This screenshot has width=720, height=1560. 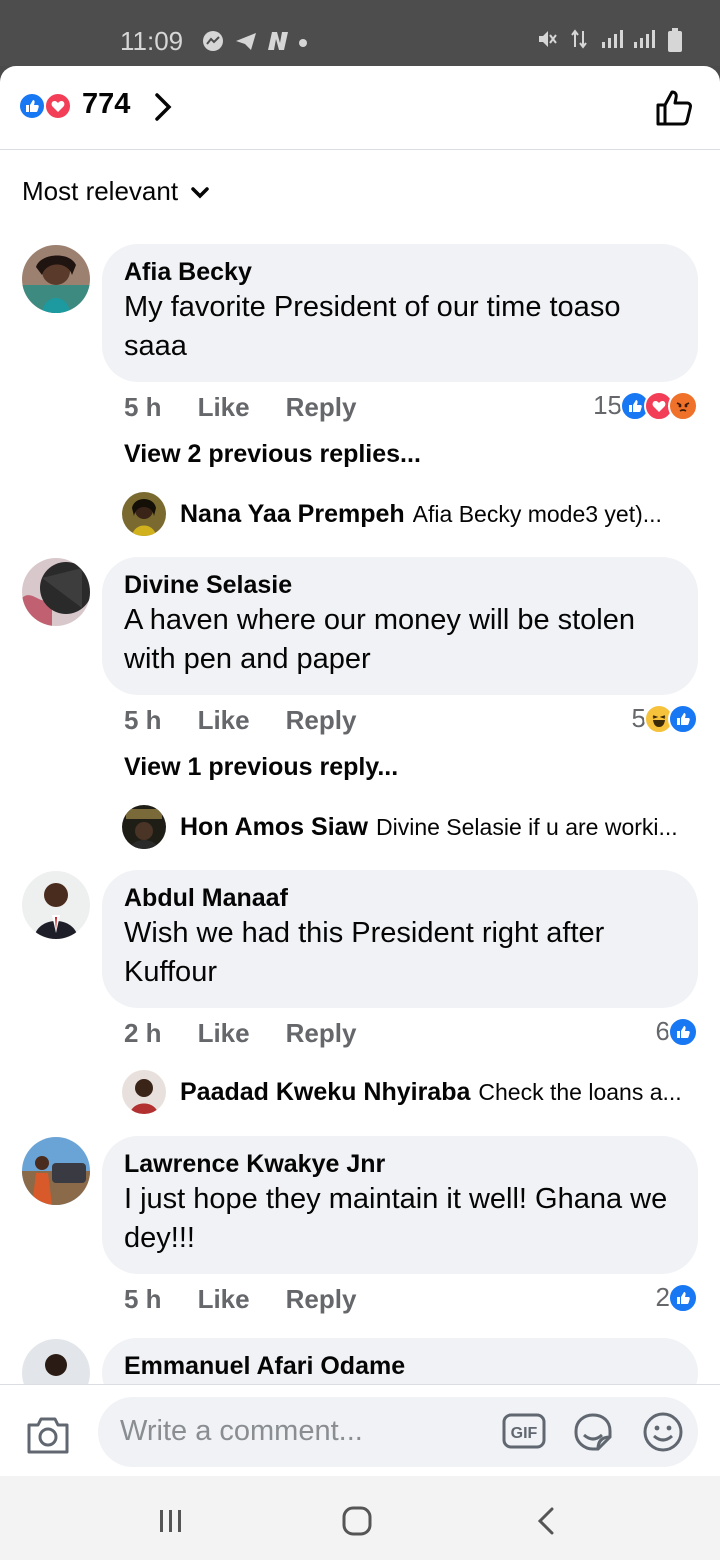 What do you see at coordinates (100, 191) in the screenshot?
I see `sort-label: Most relevant` at bounding box center [100, 191].